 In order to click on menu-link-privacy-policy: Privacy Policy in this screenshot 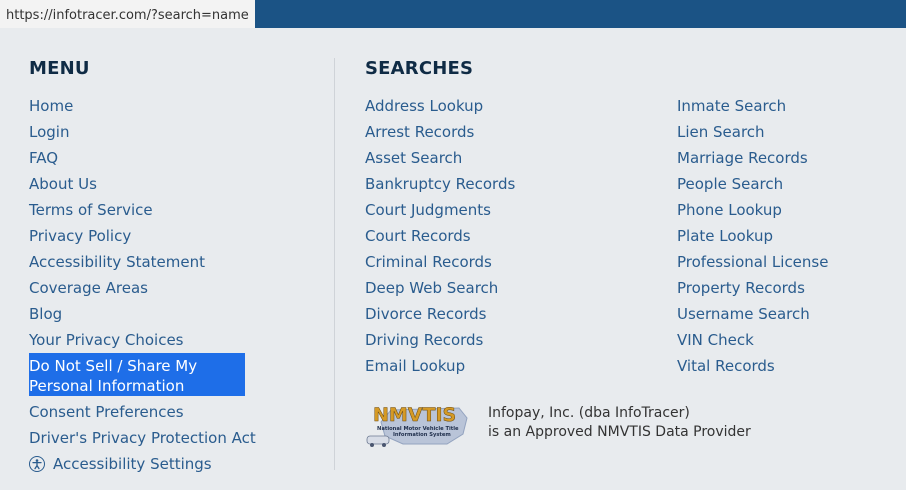, I will do `click(80, 236)`.